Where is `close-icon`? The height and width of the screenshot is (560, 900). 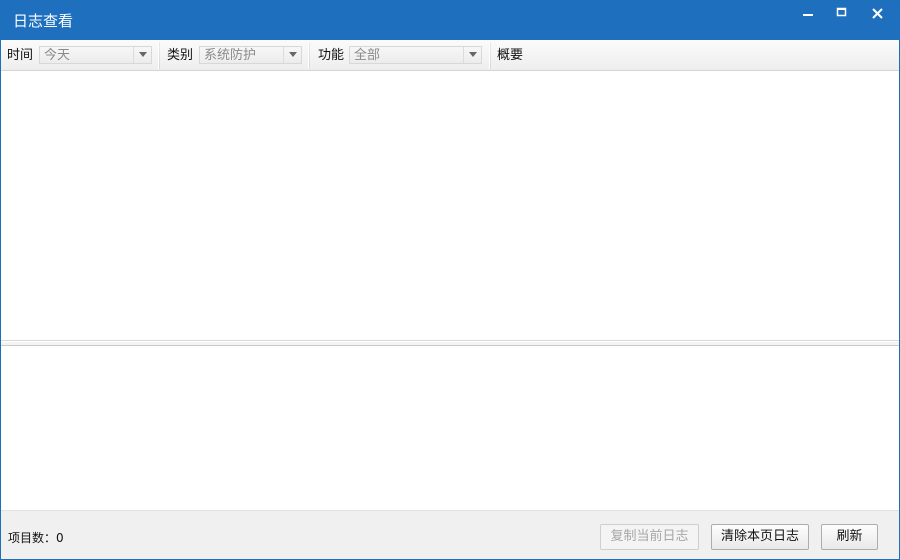 close-icon is located at coordinates (877, 13).